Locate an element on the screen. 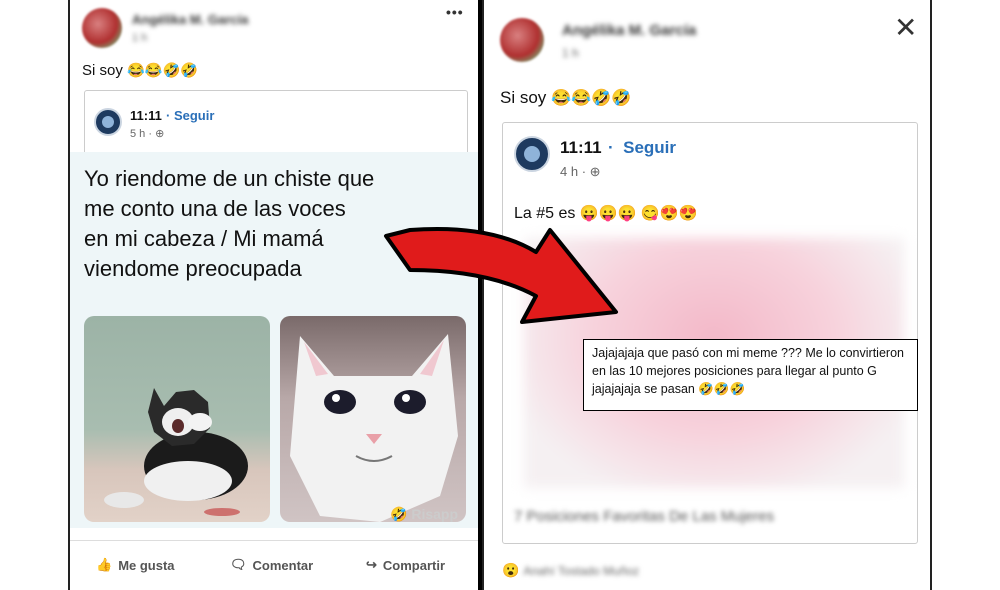  meme-caption-line: me conto una de las voces is located at coordinates (215, 208).